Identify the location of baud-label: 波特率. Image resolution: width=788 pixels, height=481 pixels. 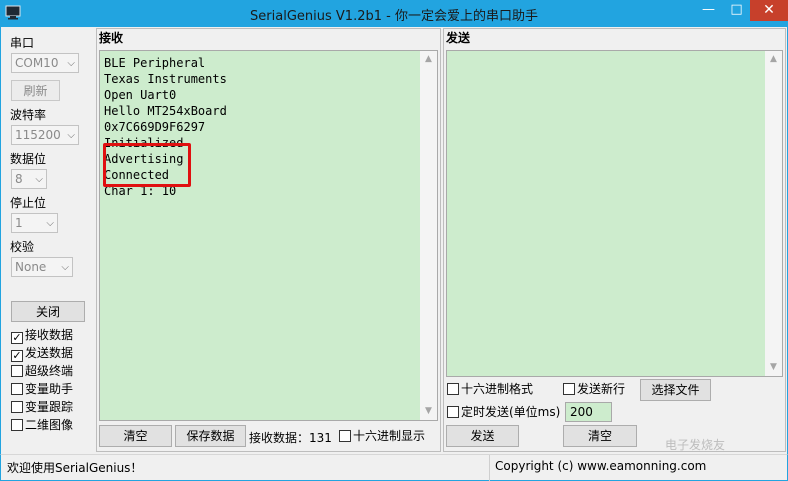
(28, 115).